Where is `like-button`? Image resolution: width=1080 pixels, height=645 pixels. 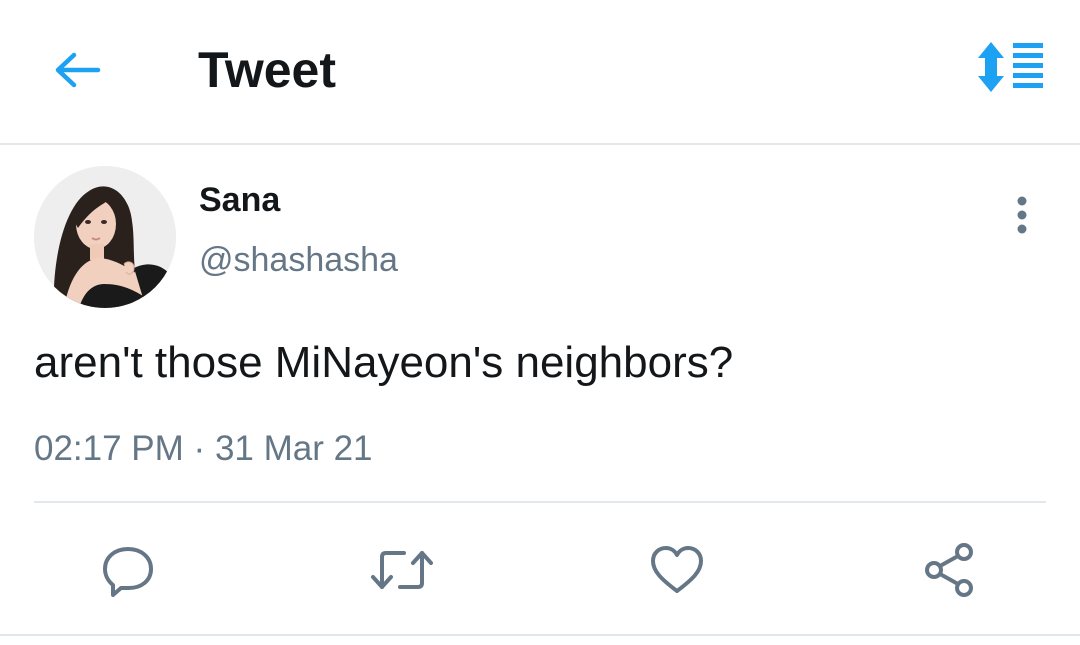
like-button is located at coordinates (677, 570).